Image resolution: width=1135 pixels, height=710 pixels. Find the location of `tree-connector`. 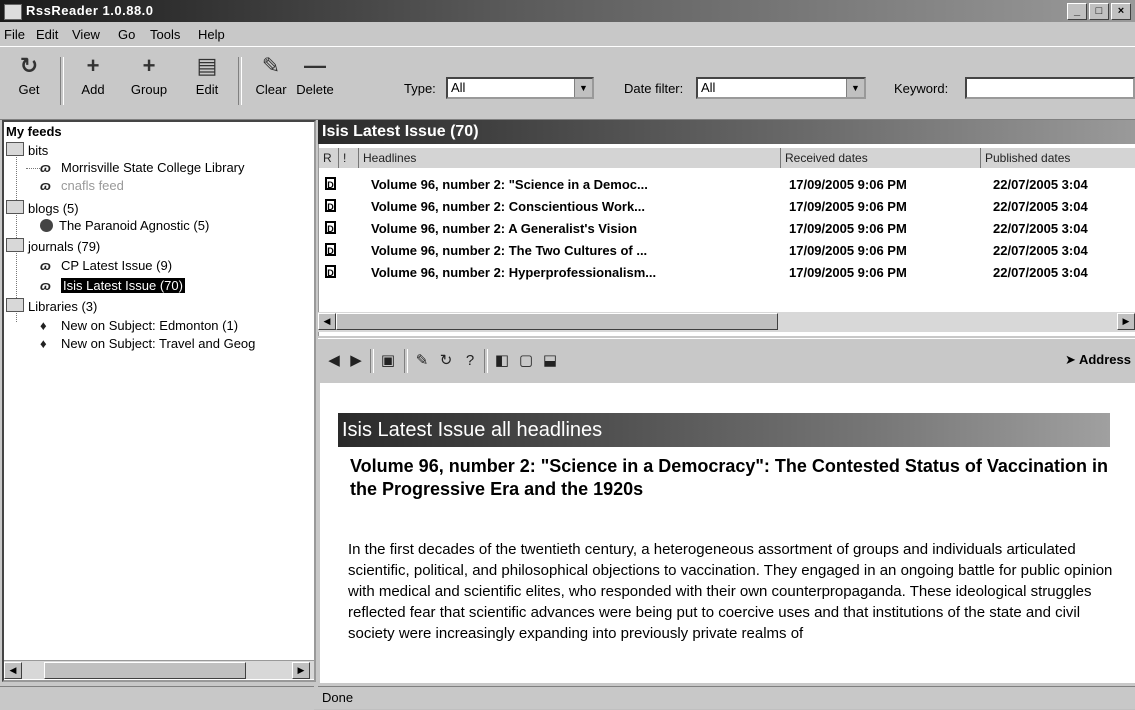

tree-connector is located at coordinates (33, 168).